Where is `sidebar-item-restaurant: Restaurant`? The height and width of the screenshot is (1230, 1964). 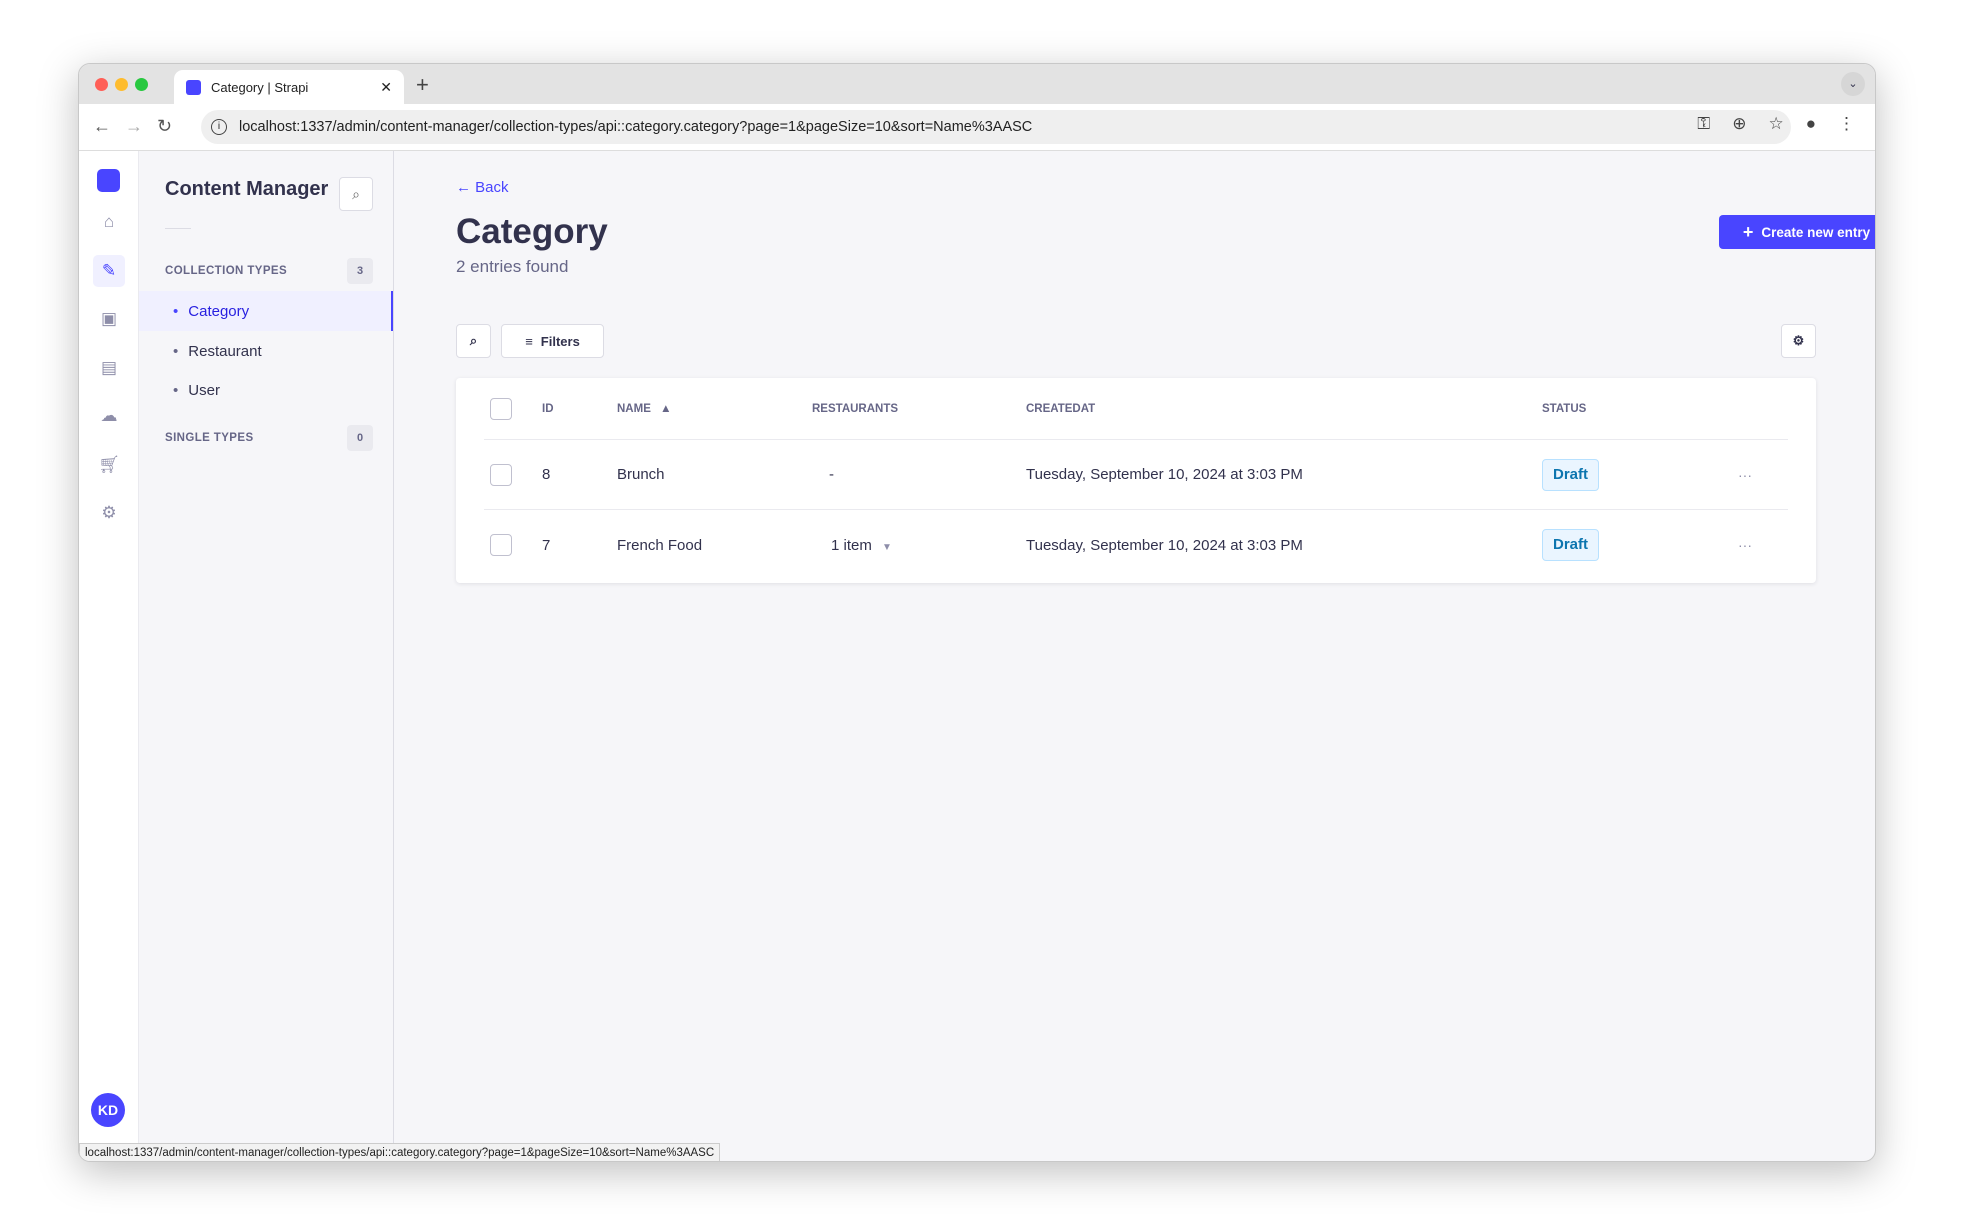 sidebar-item-restaurant: Restaurant is located at coordinates (266, 351).